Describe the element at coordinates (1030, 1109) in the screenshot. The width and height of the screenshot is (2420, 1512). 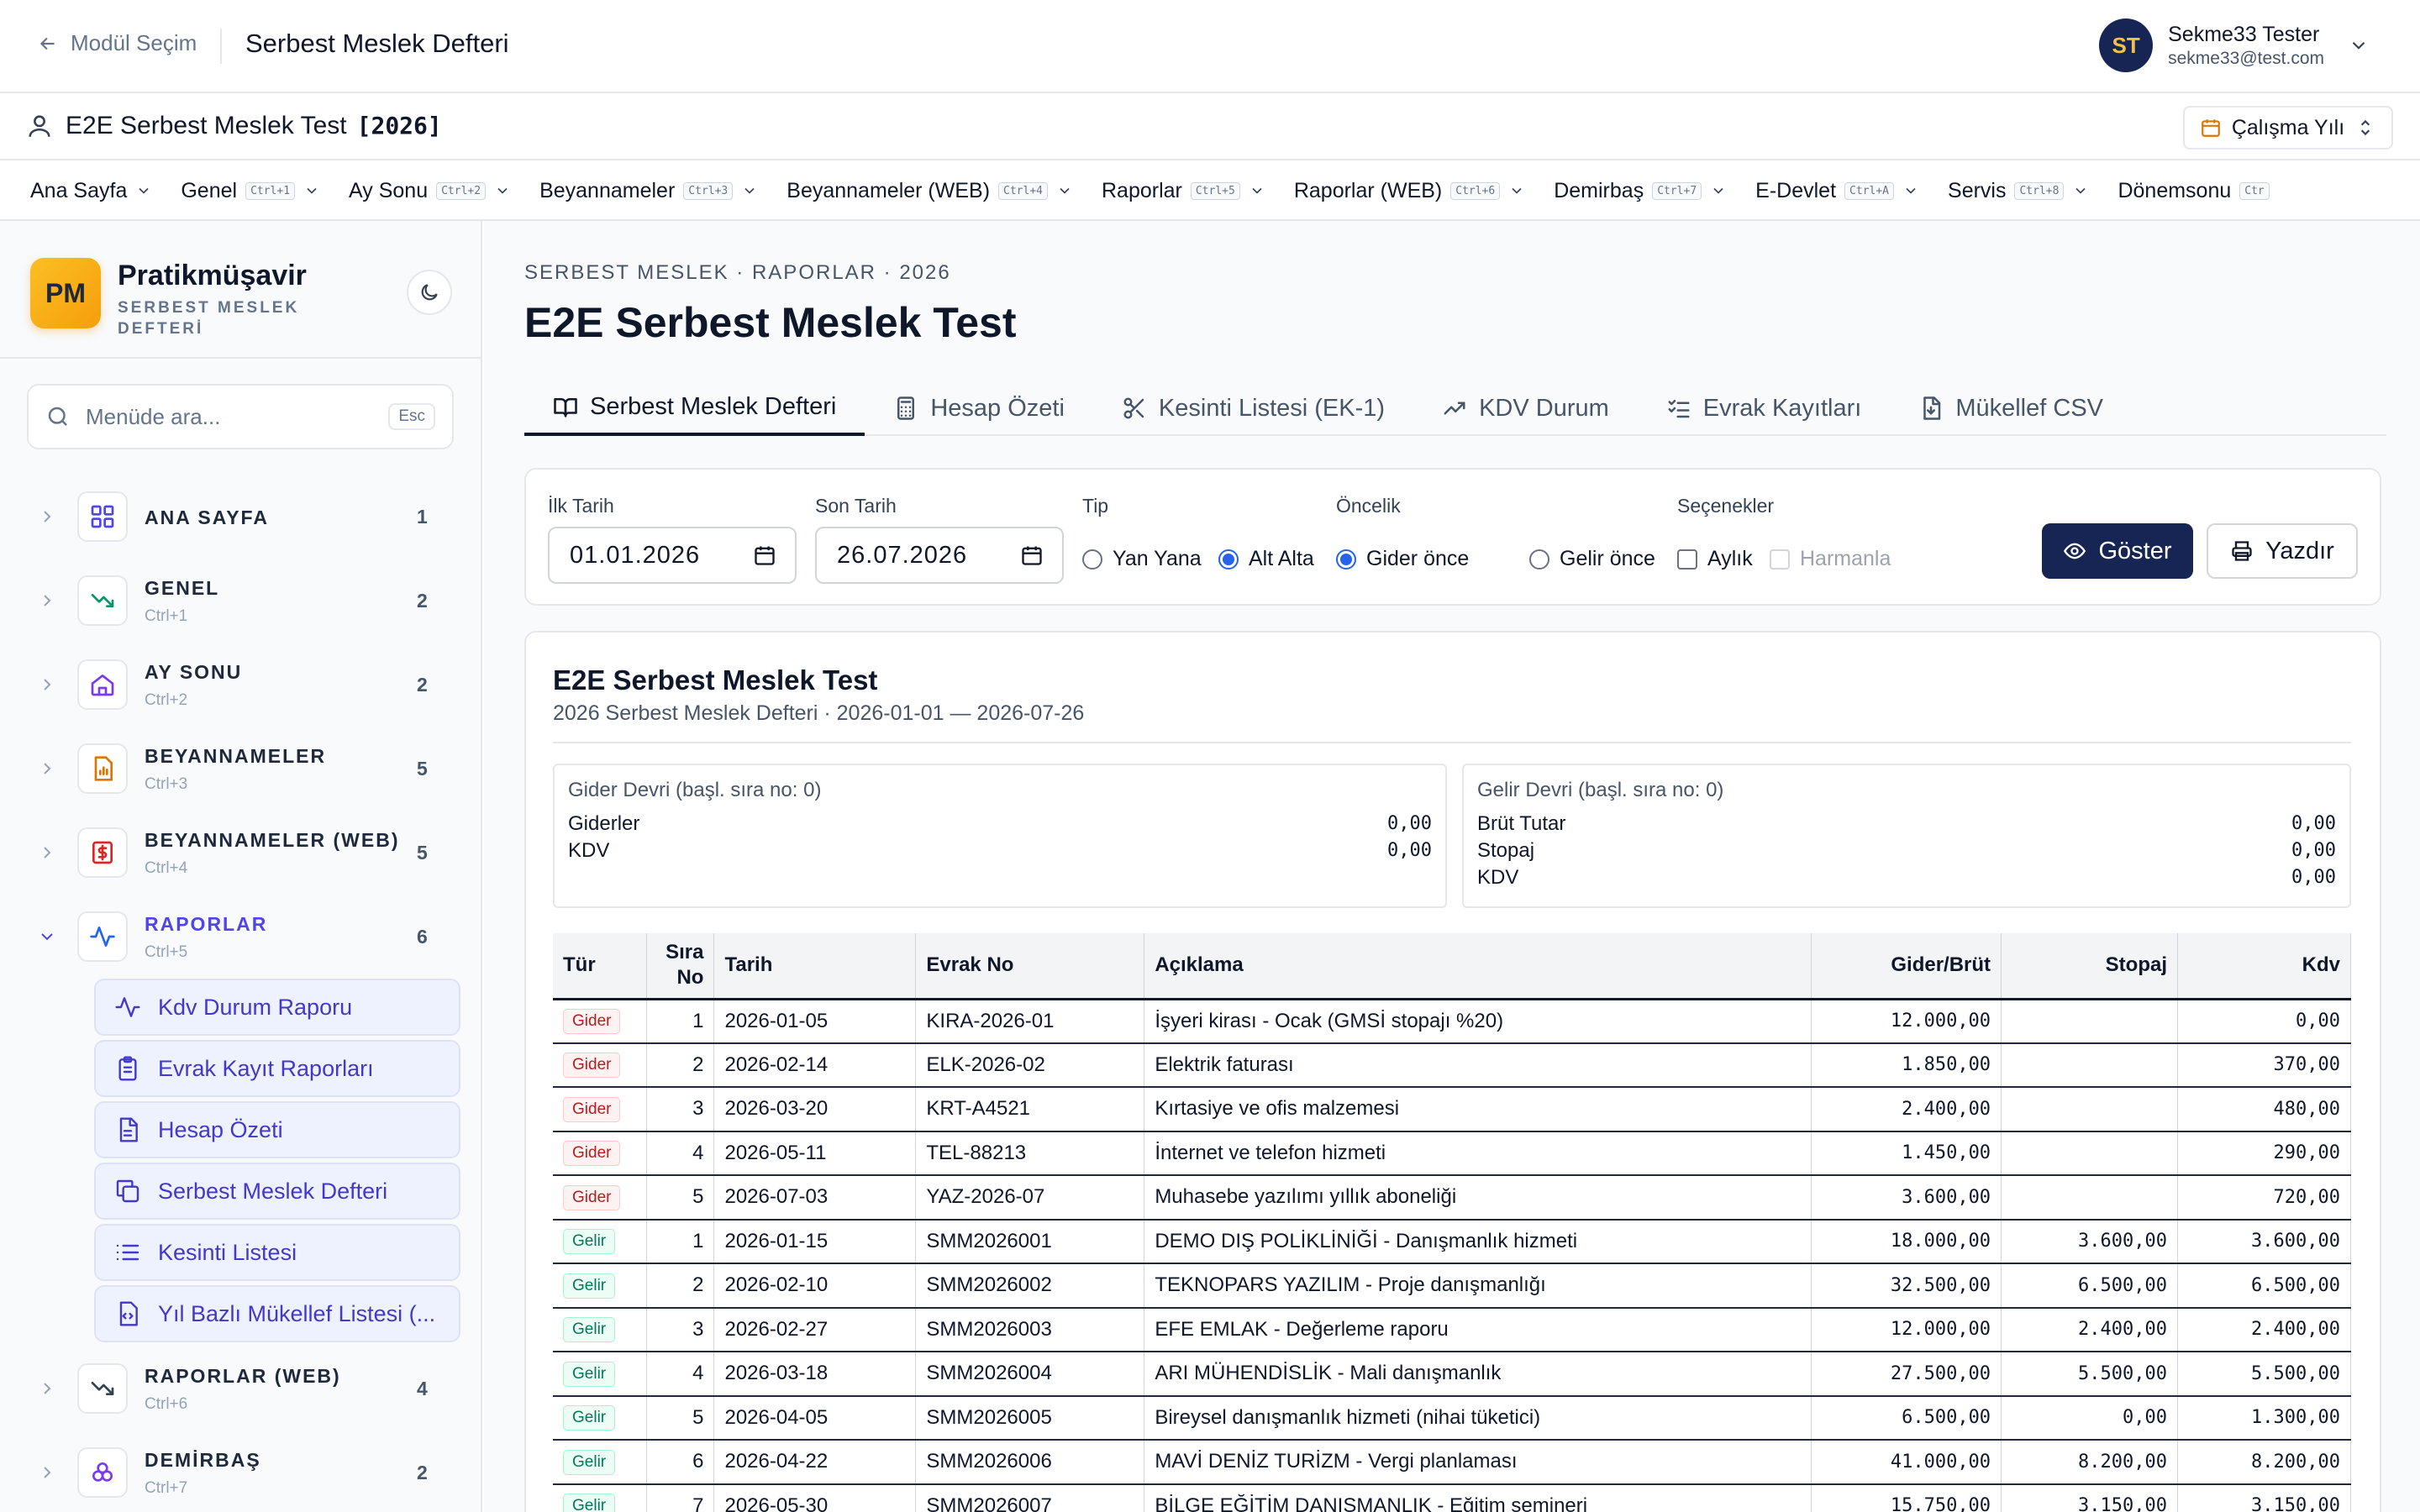
I see `cell-evrak: KRT-A4521` at that location.